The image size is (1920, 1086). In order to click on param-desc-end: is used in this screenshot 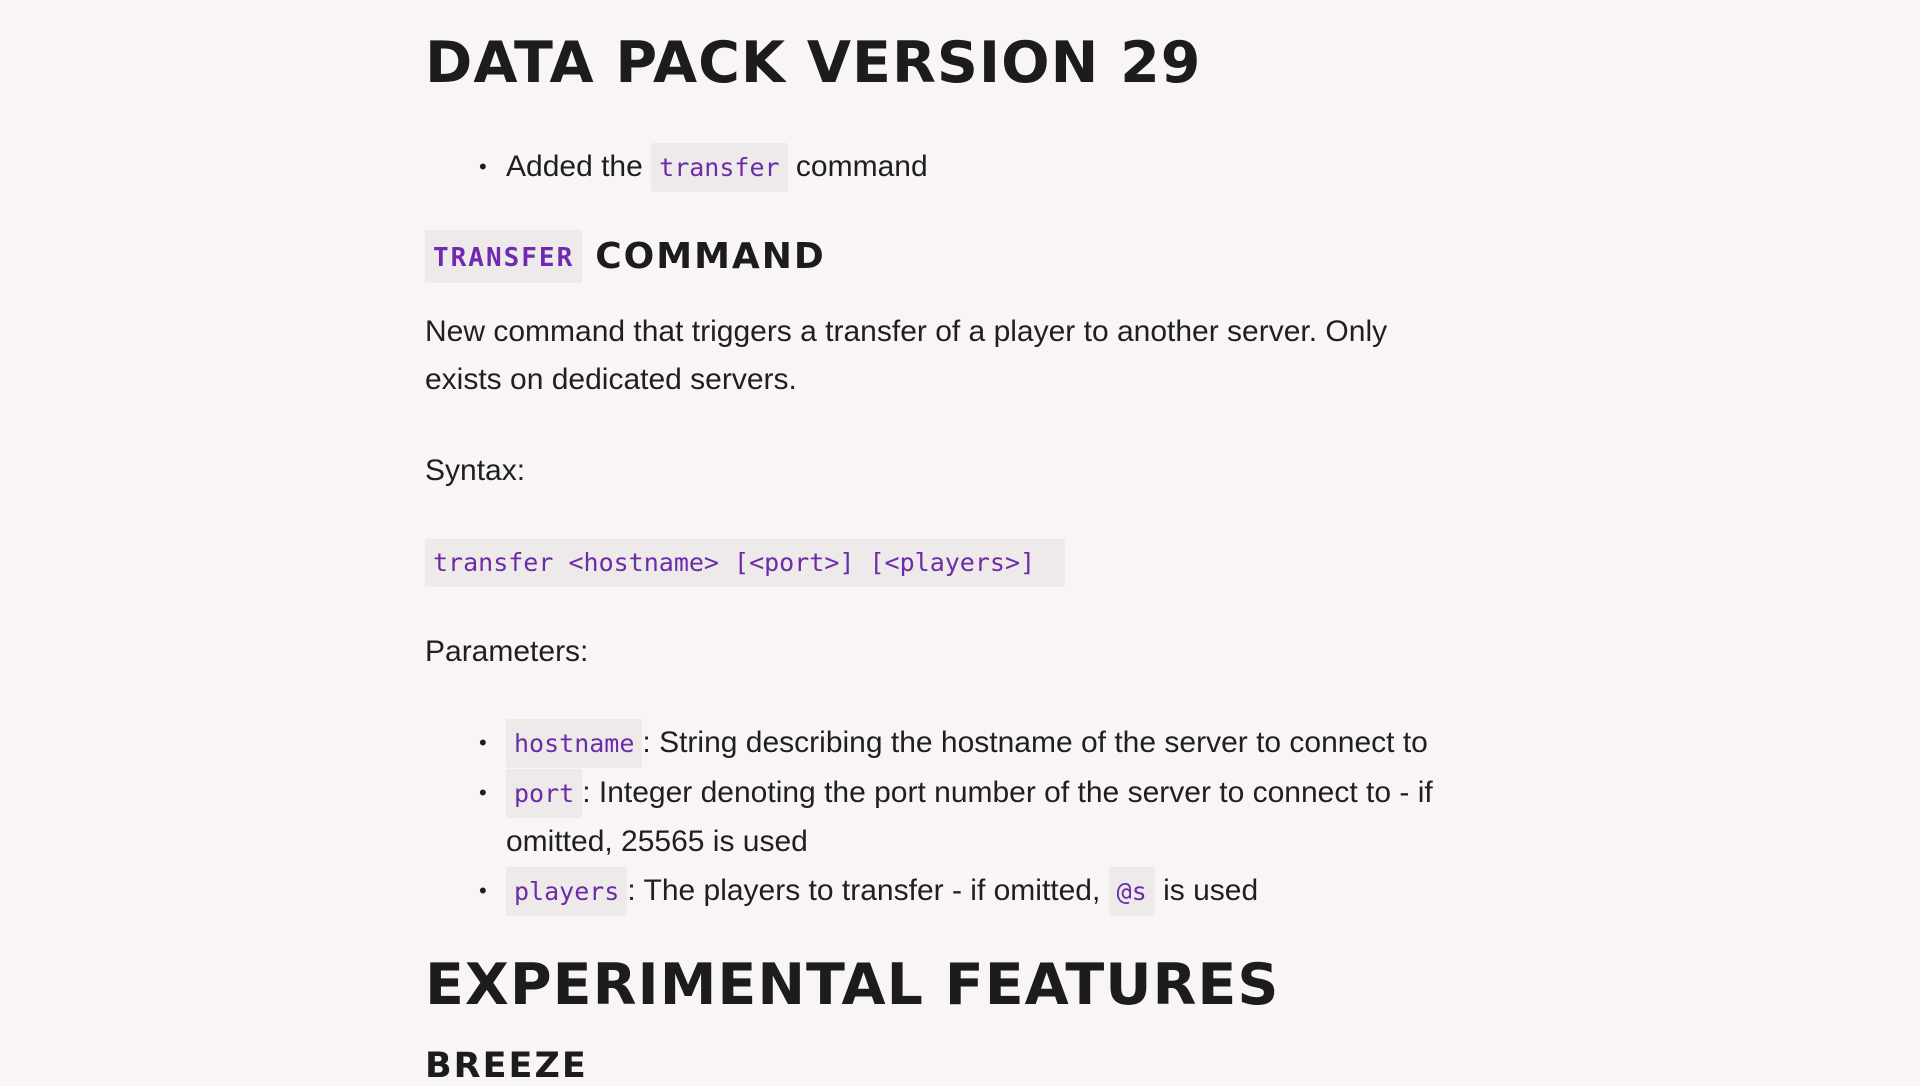, I will do `click(1211, 890)`.